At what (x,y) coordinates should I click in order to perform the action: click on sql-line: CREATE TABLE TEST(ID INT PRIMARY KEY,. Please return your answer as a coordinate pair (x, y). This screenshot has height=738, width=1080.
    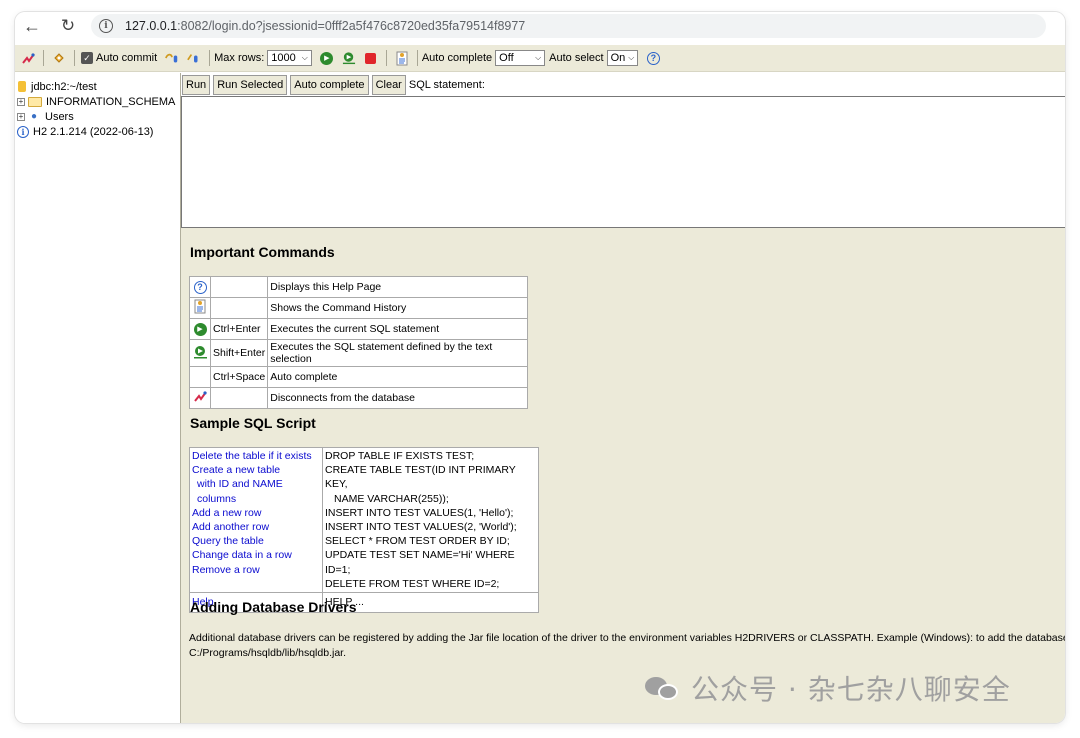
    Looking at the image, I should click on (420, 477).